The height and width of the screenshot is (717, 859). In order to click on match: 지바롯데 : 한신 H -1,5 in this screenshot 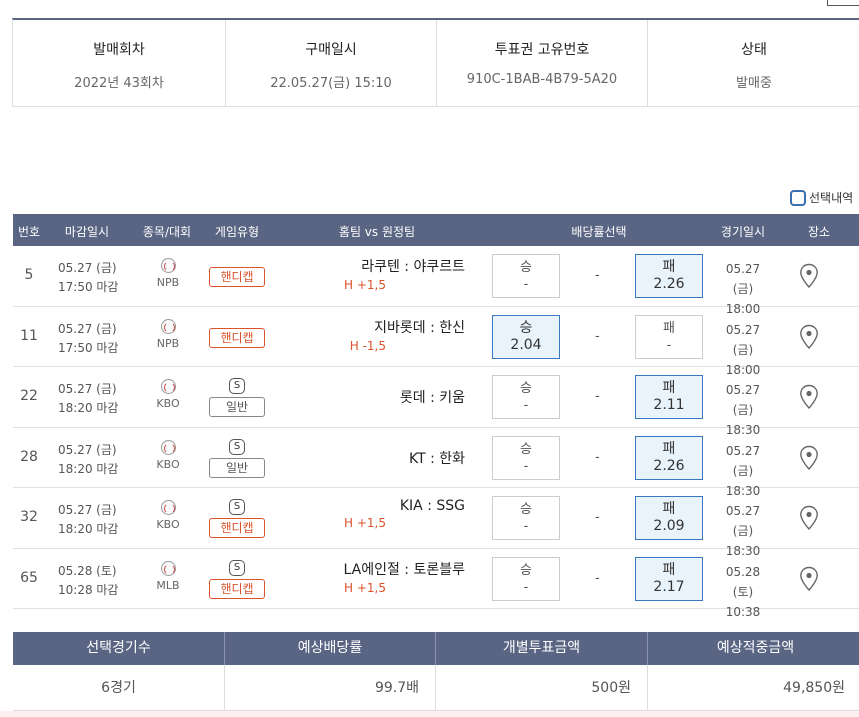, I will do `click(369, 335)`.